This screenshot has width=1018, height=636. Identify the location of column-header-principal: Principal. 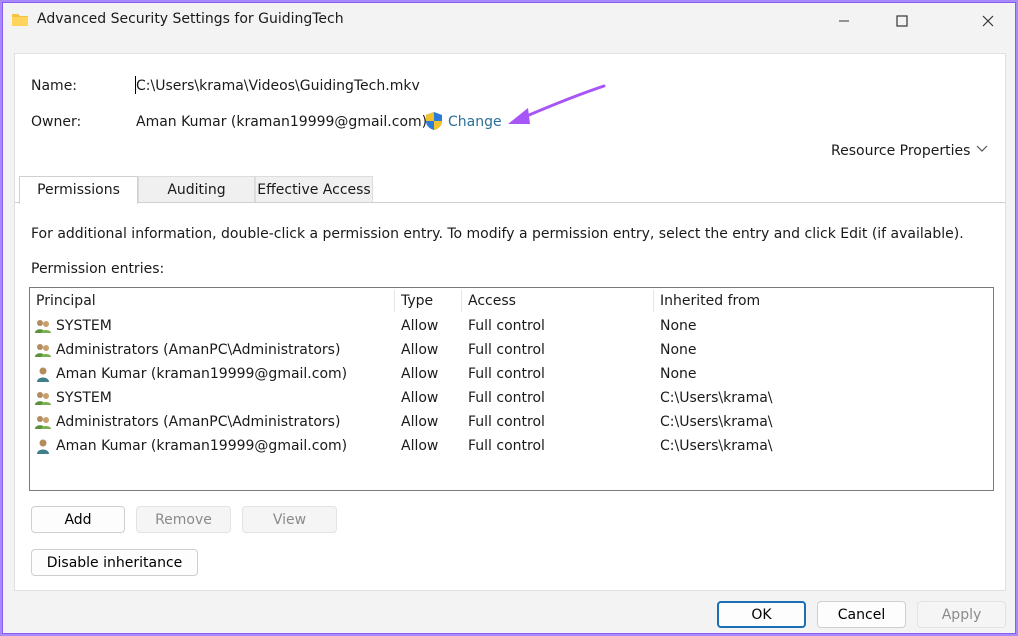
(66, 301).